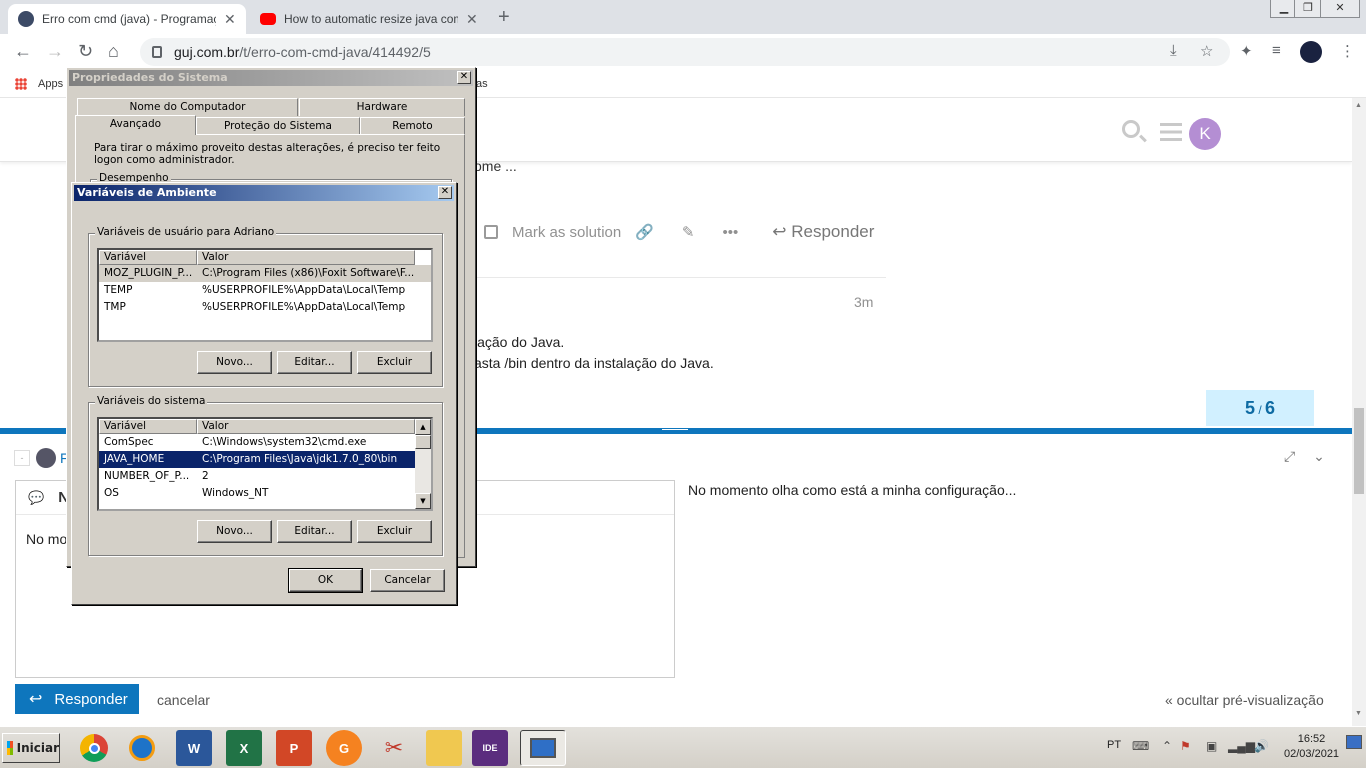  Describe the element at coordinates (257, 476) in the screenshot. I see `list-item: NUMBER_OF_P... 2` at that location.